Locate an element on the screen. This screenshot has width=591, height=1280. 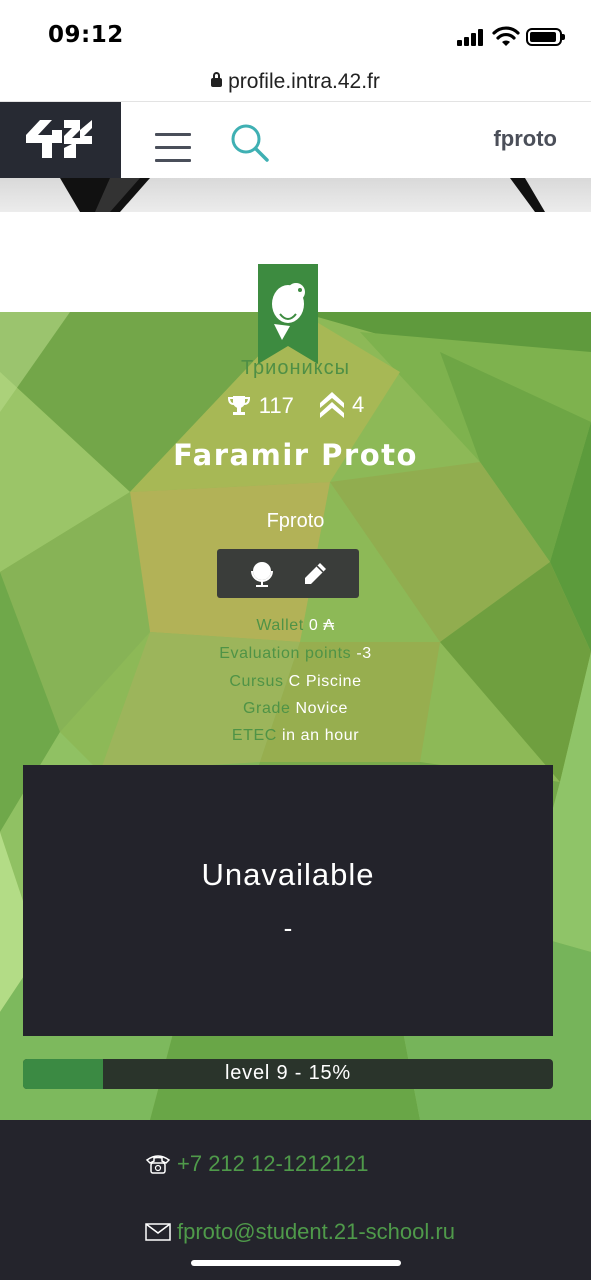
info-value: -3 is located at coordinates (364, 653).